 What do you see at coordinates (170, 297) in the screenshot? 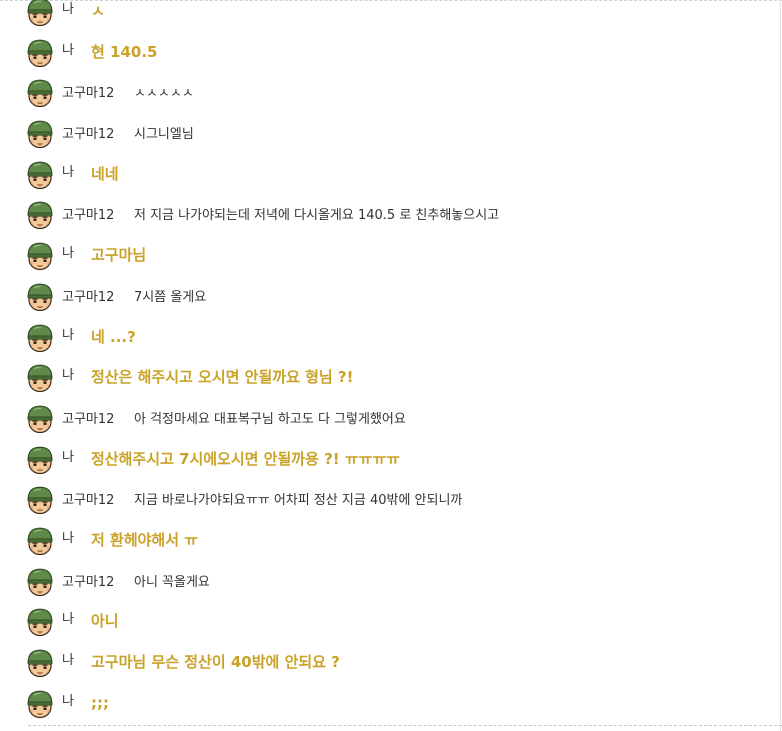
I see `message-text: 7시쯤 올게요` at bounding box center [170, 297].